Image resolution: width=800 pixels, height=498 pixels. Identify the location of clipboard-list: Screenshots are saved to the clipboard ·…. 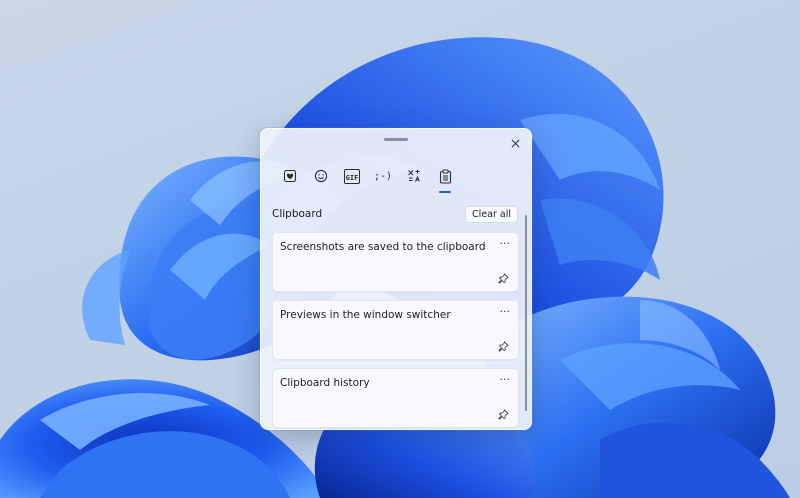
(395, 330).